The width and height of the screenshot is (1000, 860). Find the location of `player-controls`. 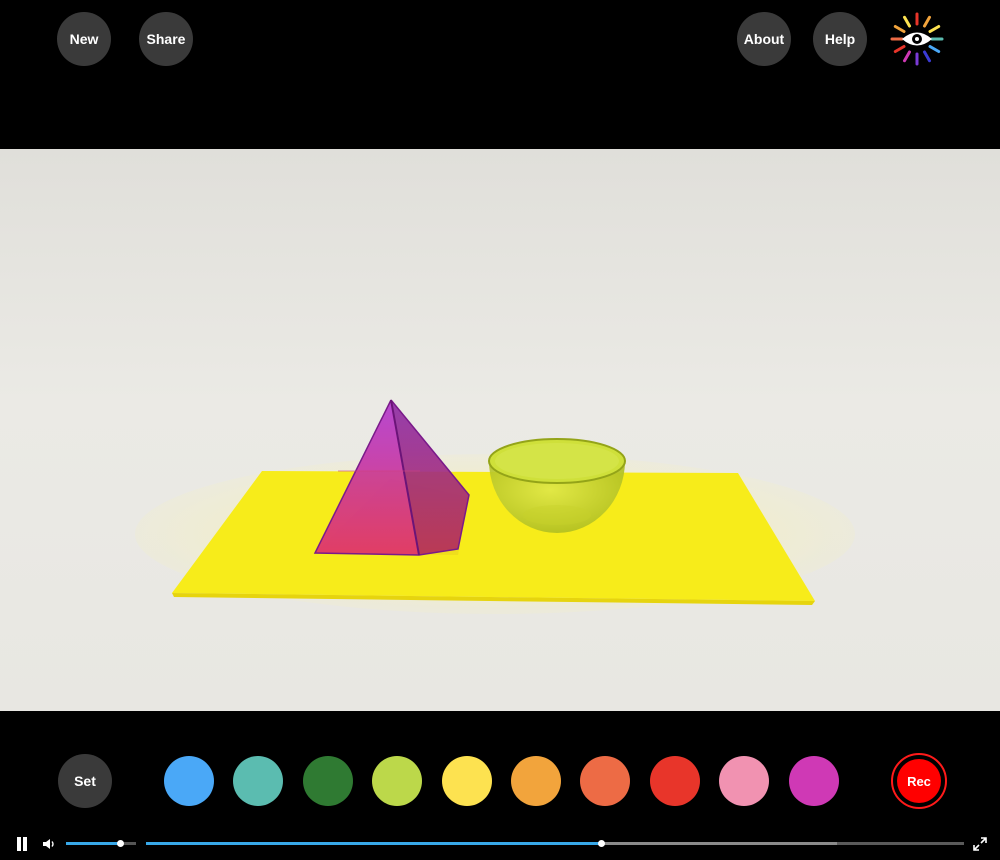

player-controls is located at coordinates (500, 844).